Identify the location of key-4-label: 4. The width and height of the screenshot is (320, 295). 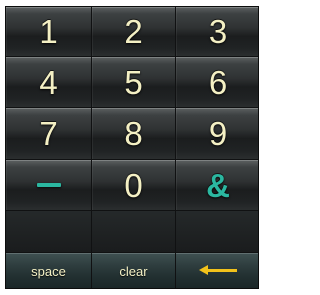
(48, 82).